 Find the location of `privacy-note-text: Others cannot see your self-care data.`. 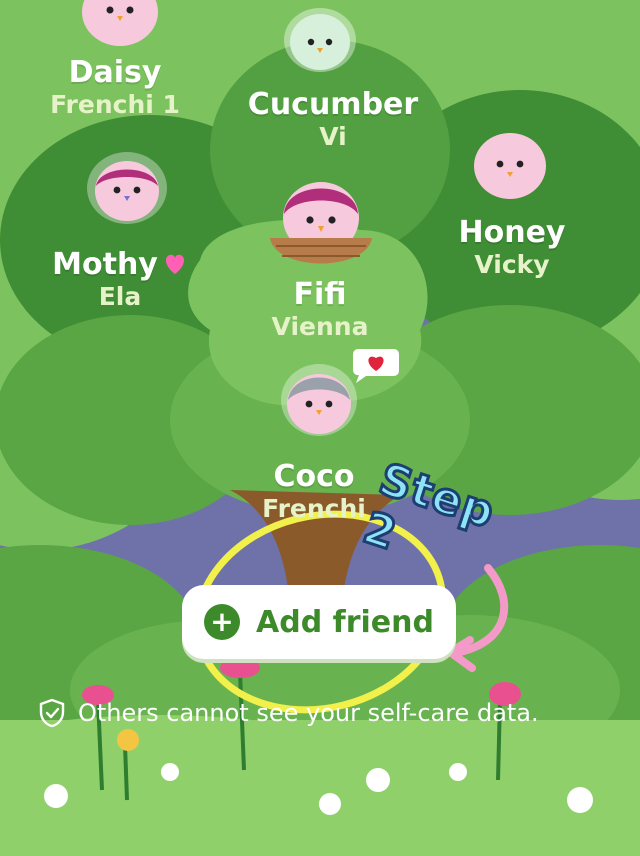

privacy-note-text: Others cannot see your self-care data. is located at coordinates (308, 713).